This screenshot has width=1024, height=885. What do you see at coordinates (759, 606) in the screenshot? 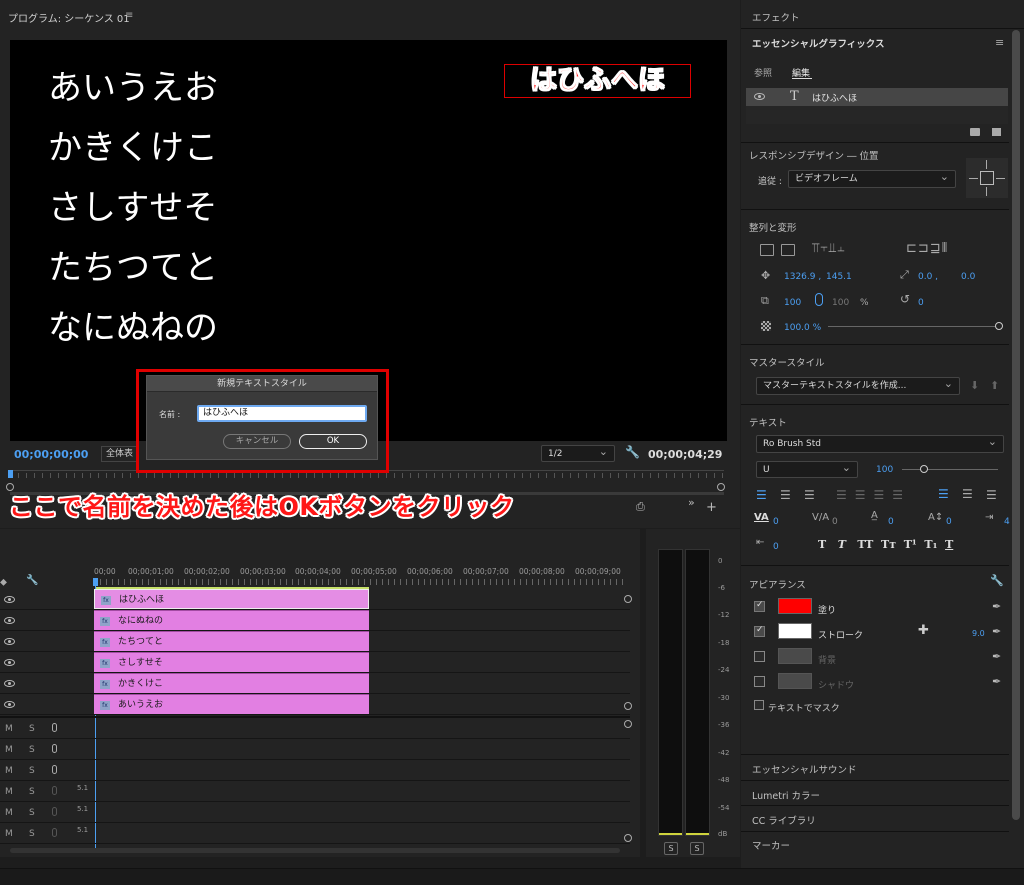
I see `fill-checkbox` at bounding box center [759, 606].